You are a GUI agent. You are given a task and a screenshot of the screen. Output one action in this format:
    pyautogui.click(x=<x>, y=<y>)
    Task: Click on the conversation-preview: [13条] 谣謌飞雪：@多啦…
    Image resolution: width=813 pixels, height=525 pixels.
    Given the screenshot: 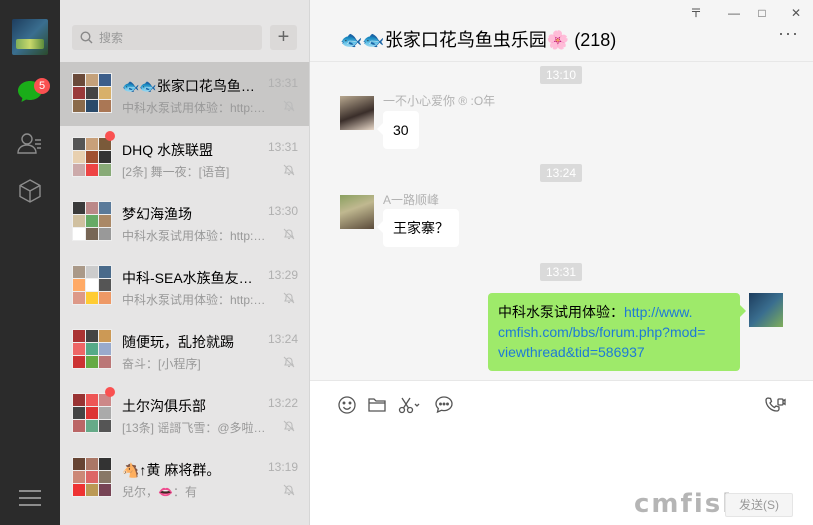 What is the action you would take?
    pyautogui.click(x=194, y=428)
    